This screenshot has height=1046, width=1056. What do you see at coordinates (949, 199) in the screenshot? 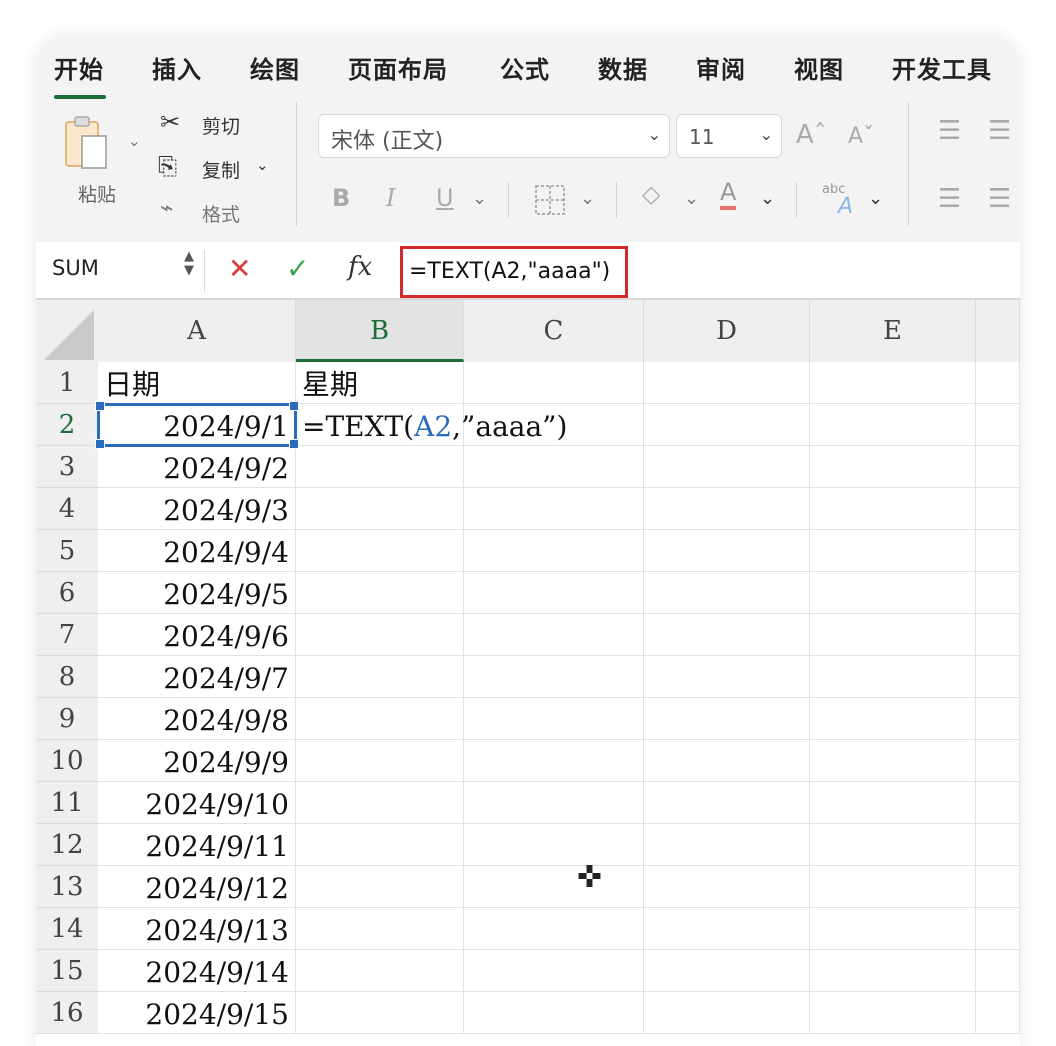
I see `align-left-icon: ☰` at bounding box center [949, 199].